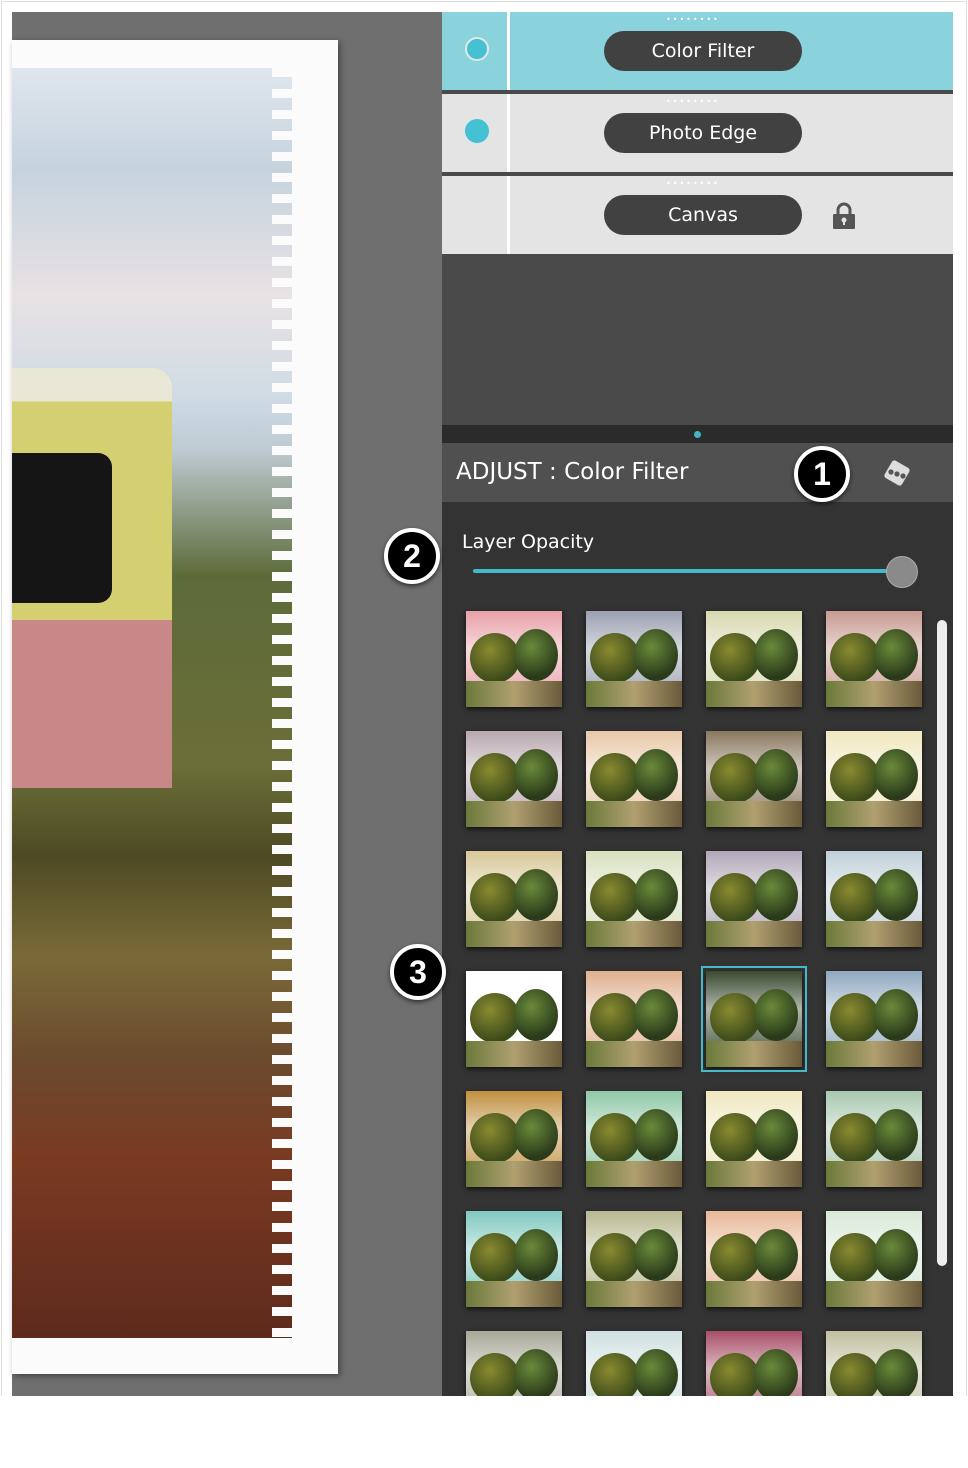 The height and width of the screenshot is (1468, 968). What do you see at coordinates (822, 474) in the screenshot?
I see `callout-1: 1` at bounding box center [822, 474].